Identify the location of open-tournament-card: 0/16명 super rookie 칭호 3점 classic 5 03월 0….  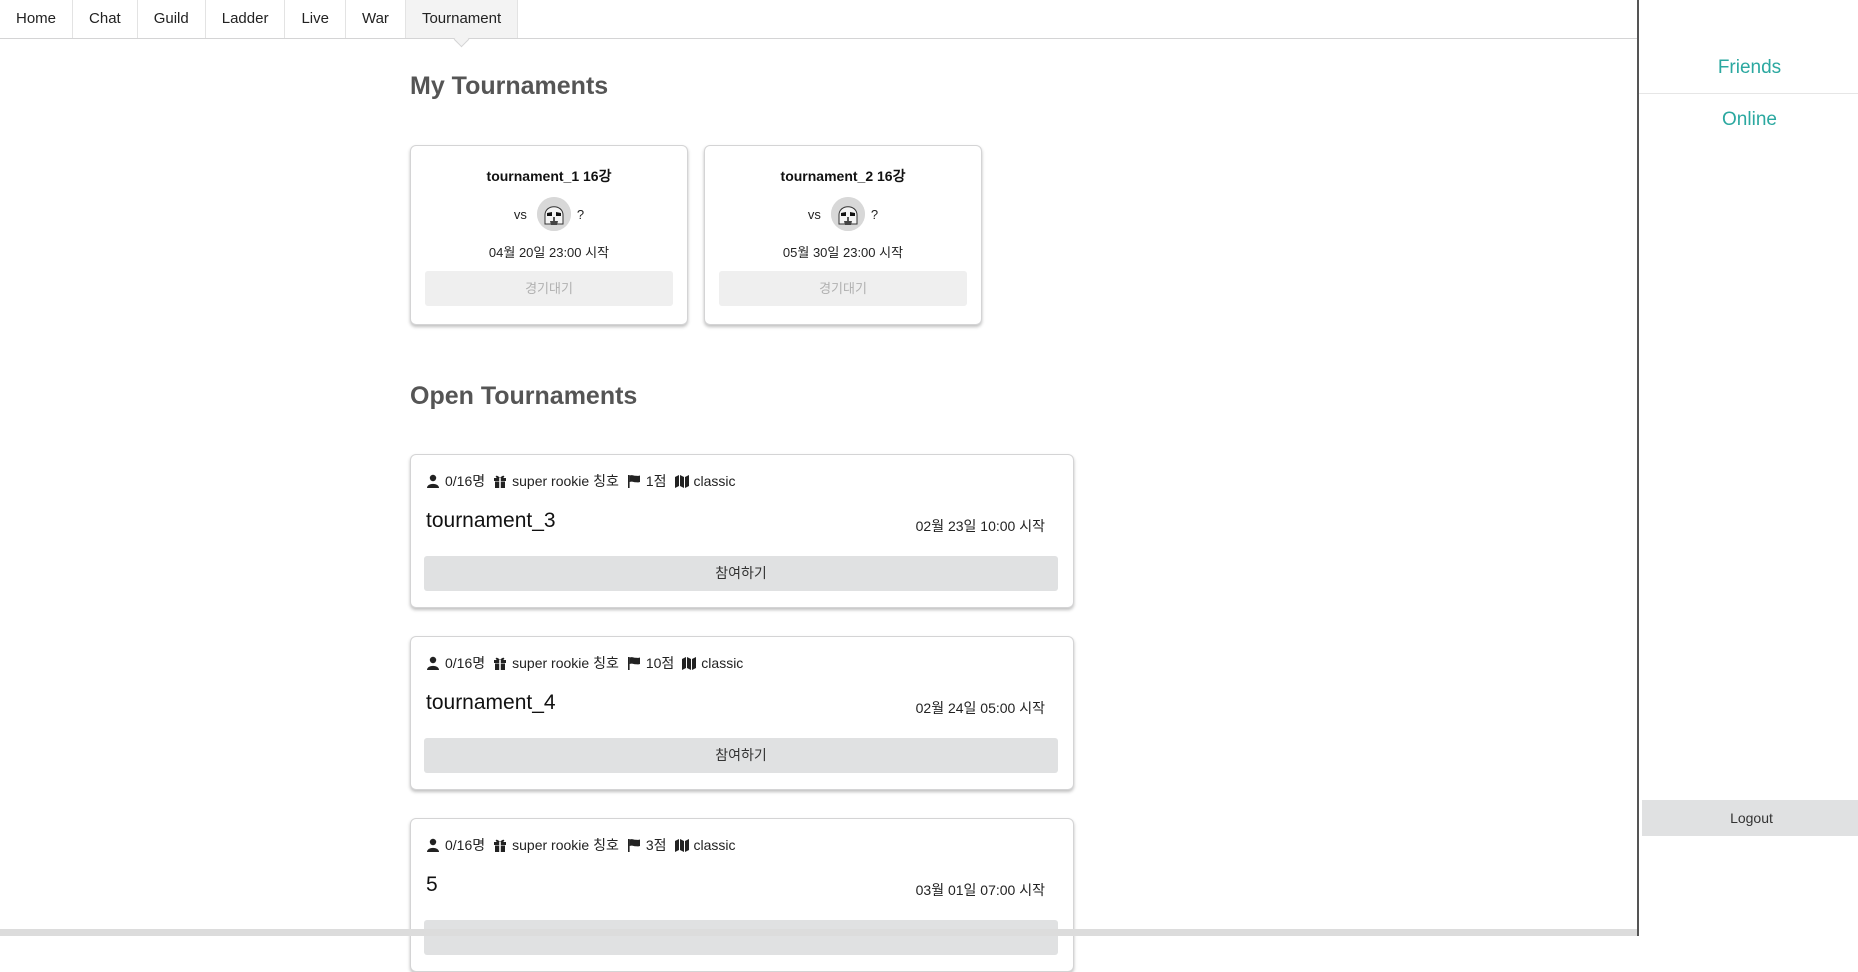
(742, 895).